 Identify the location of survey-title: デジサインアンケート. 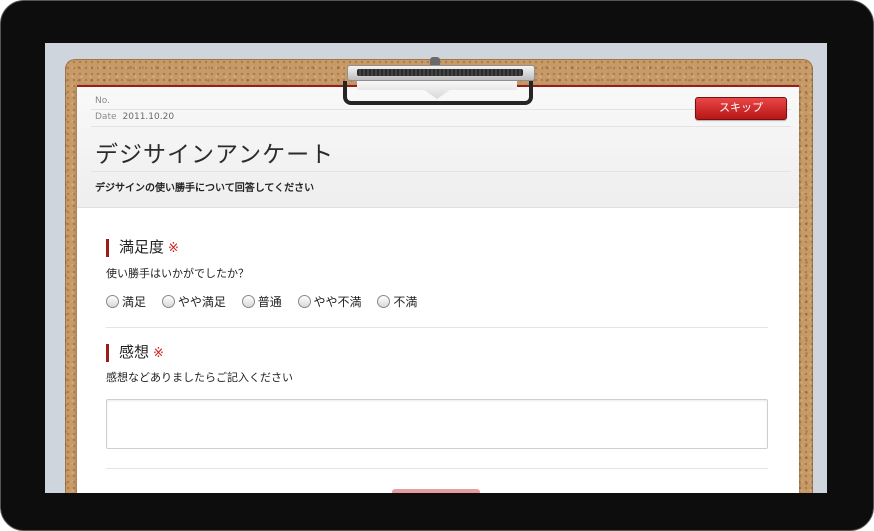
(215, 155).